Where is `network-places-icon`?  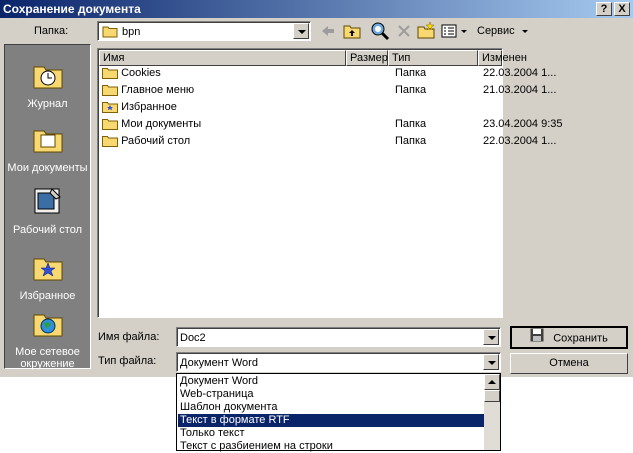
network-places-icon is located at coordinates (47, 324).